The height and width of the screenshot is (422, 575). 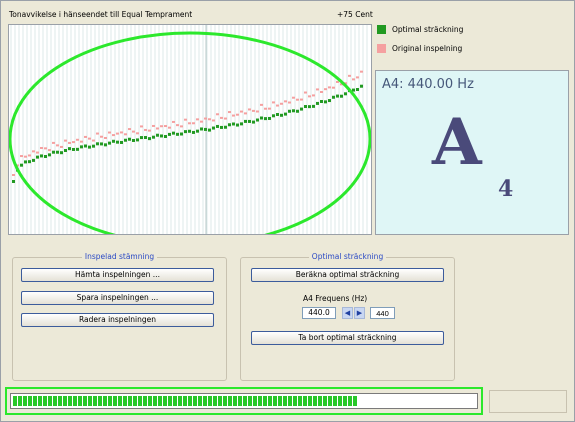 What do you see at coordinates (382, 313) in the screenshot?
I see `a4-frequency-input` at bounding box center [382, 313].